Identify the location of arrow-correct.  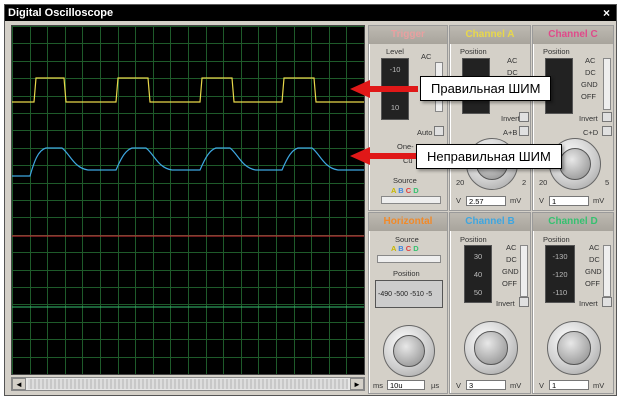
(384, 89).